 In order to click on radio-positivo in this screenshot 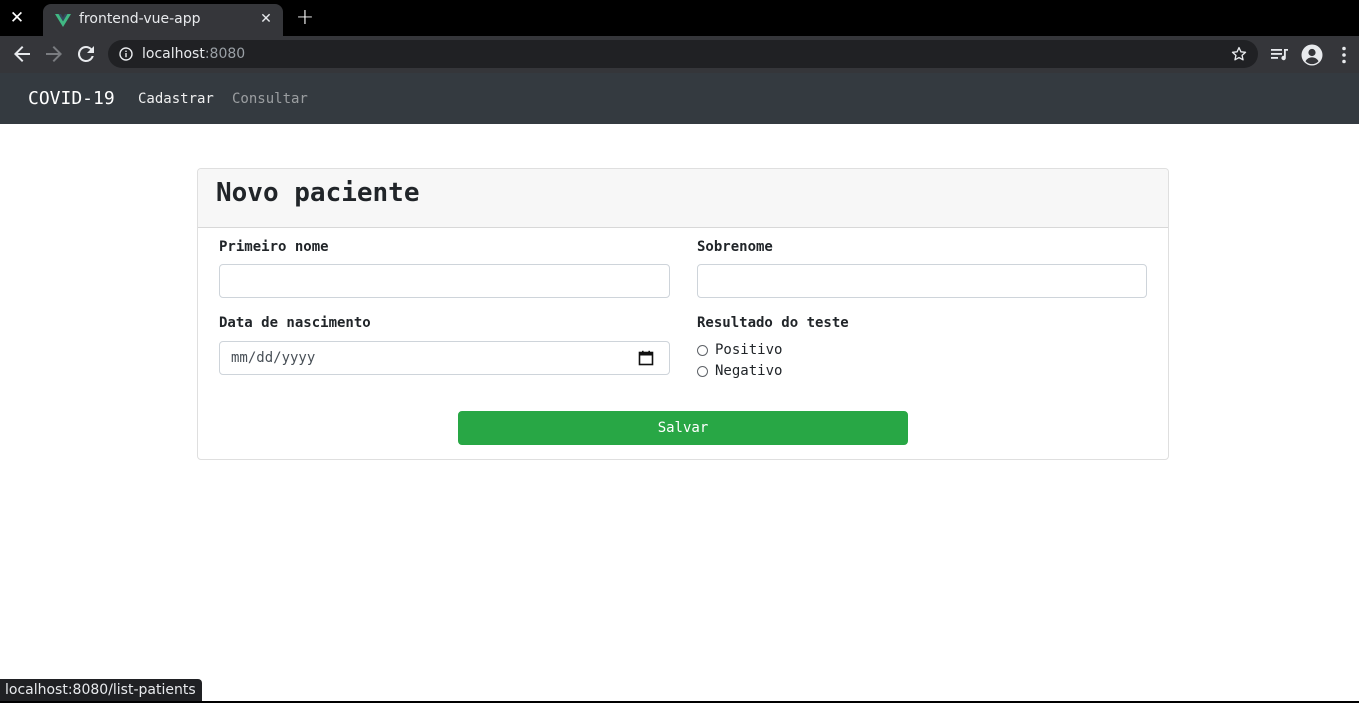, I will do `click(702, 350)`.